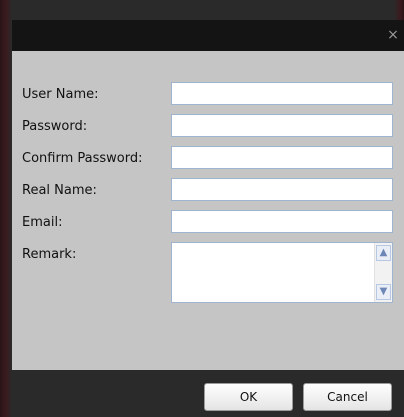  What do you see at coordinates (208, 35) in the screenshot?
I see `dialog-title-bar: ×` at bounding box center [208, 35].